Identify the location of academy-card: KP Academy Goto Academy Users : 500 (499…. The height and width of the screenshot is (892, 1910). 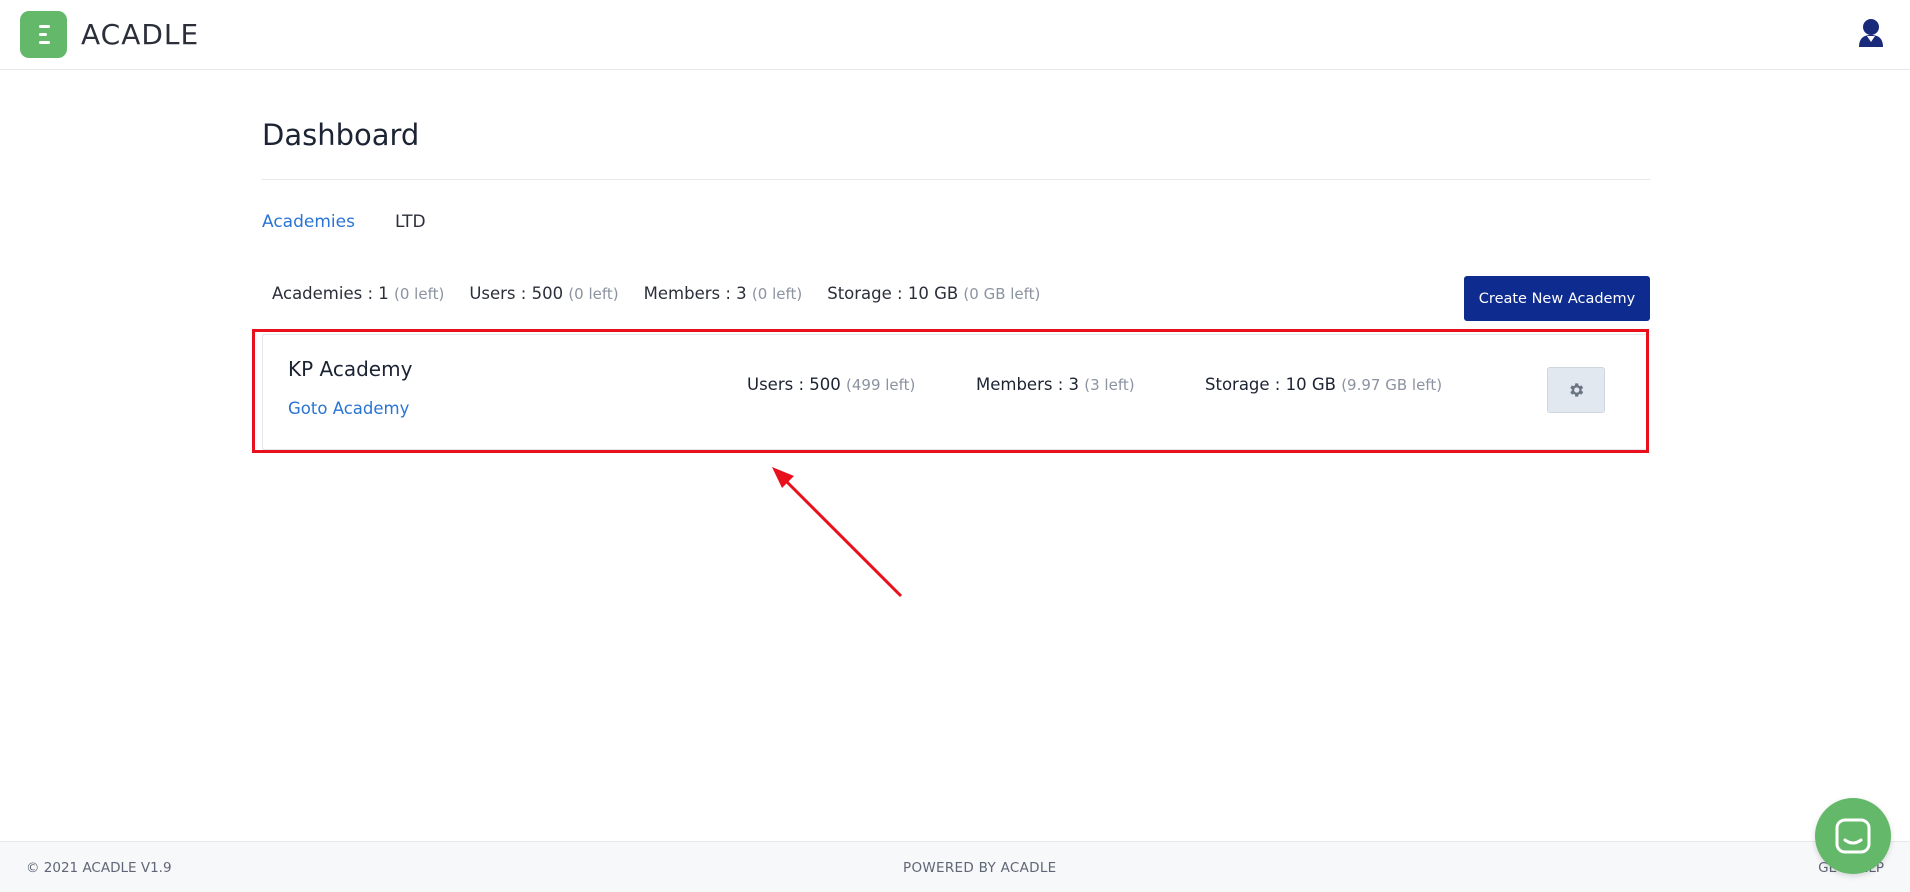
(955, 392).